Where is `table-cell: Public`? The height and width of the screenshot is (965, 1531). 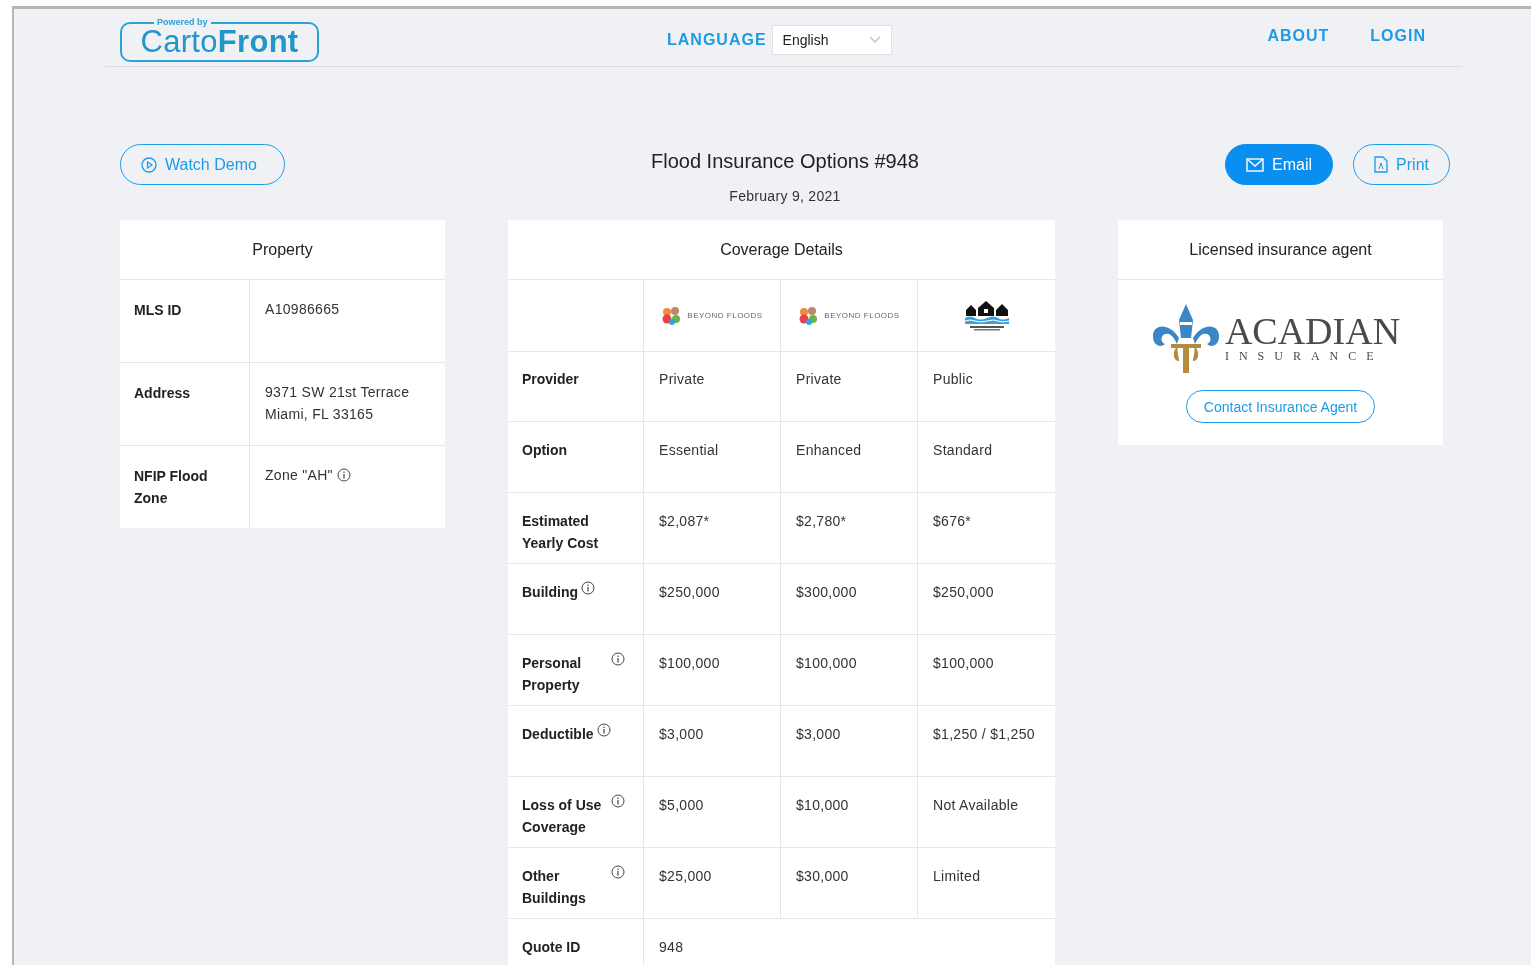 table-cell: Public is located at coordinates (953, 379).